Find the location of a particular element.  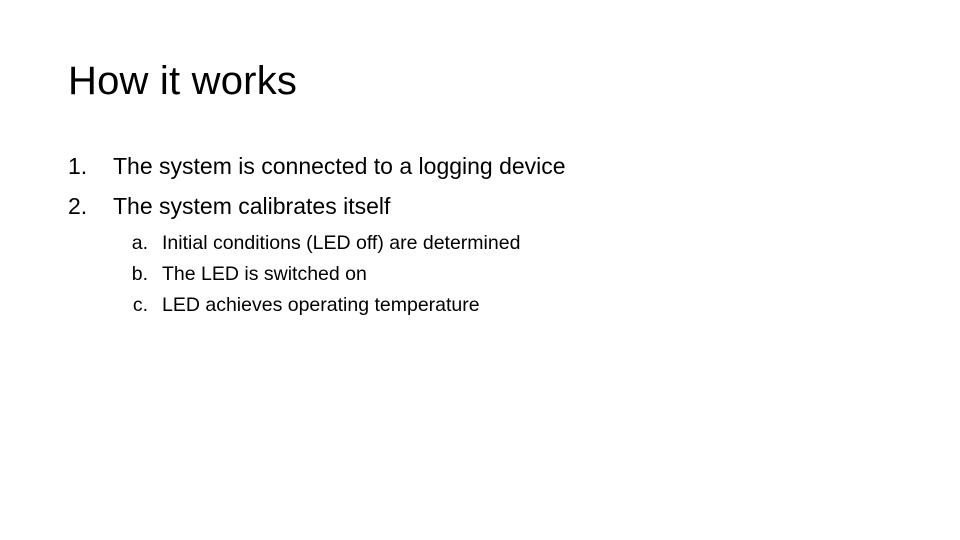

sublist-item-label: The LED is switched on is located at coordinates (264, 274).